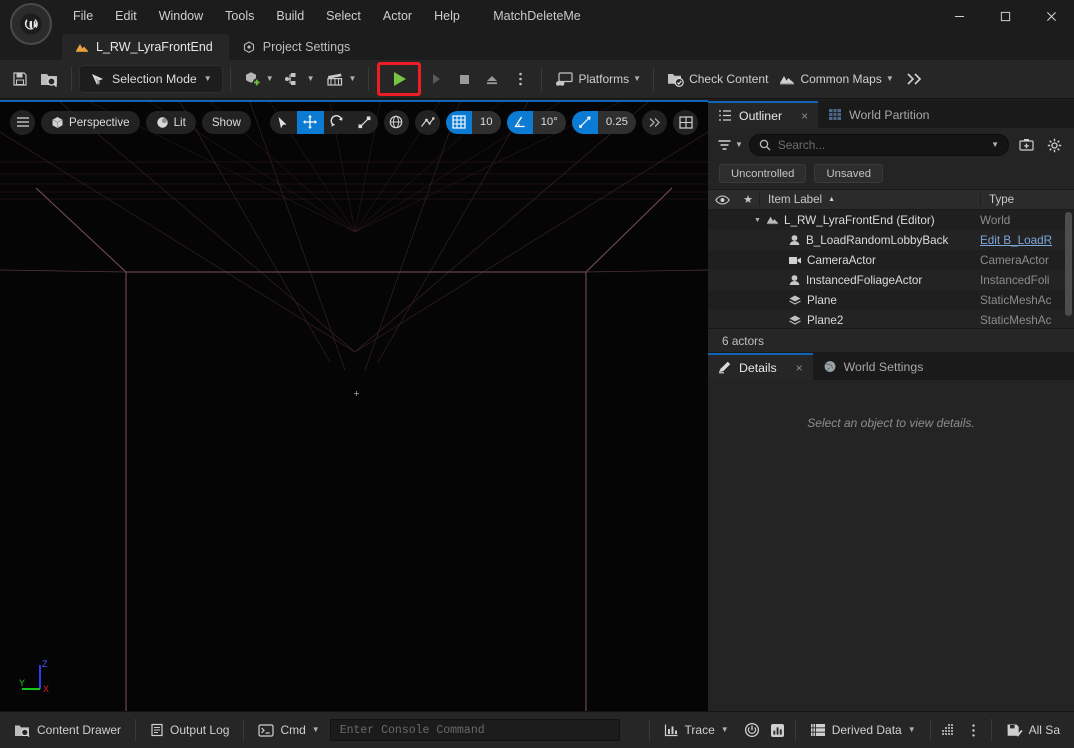  I want to click on outliner-row-name: Plane, so click(844, 300).